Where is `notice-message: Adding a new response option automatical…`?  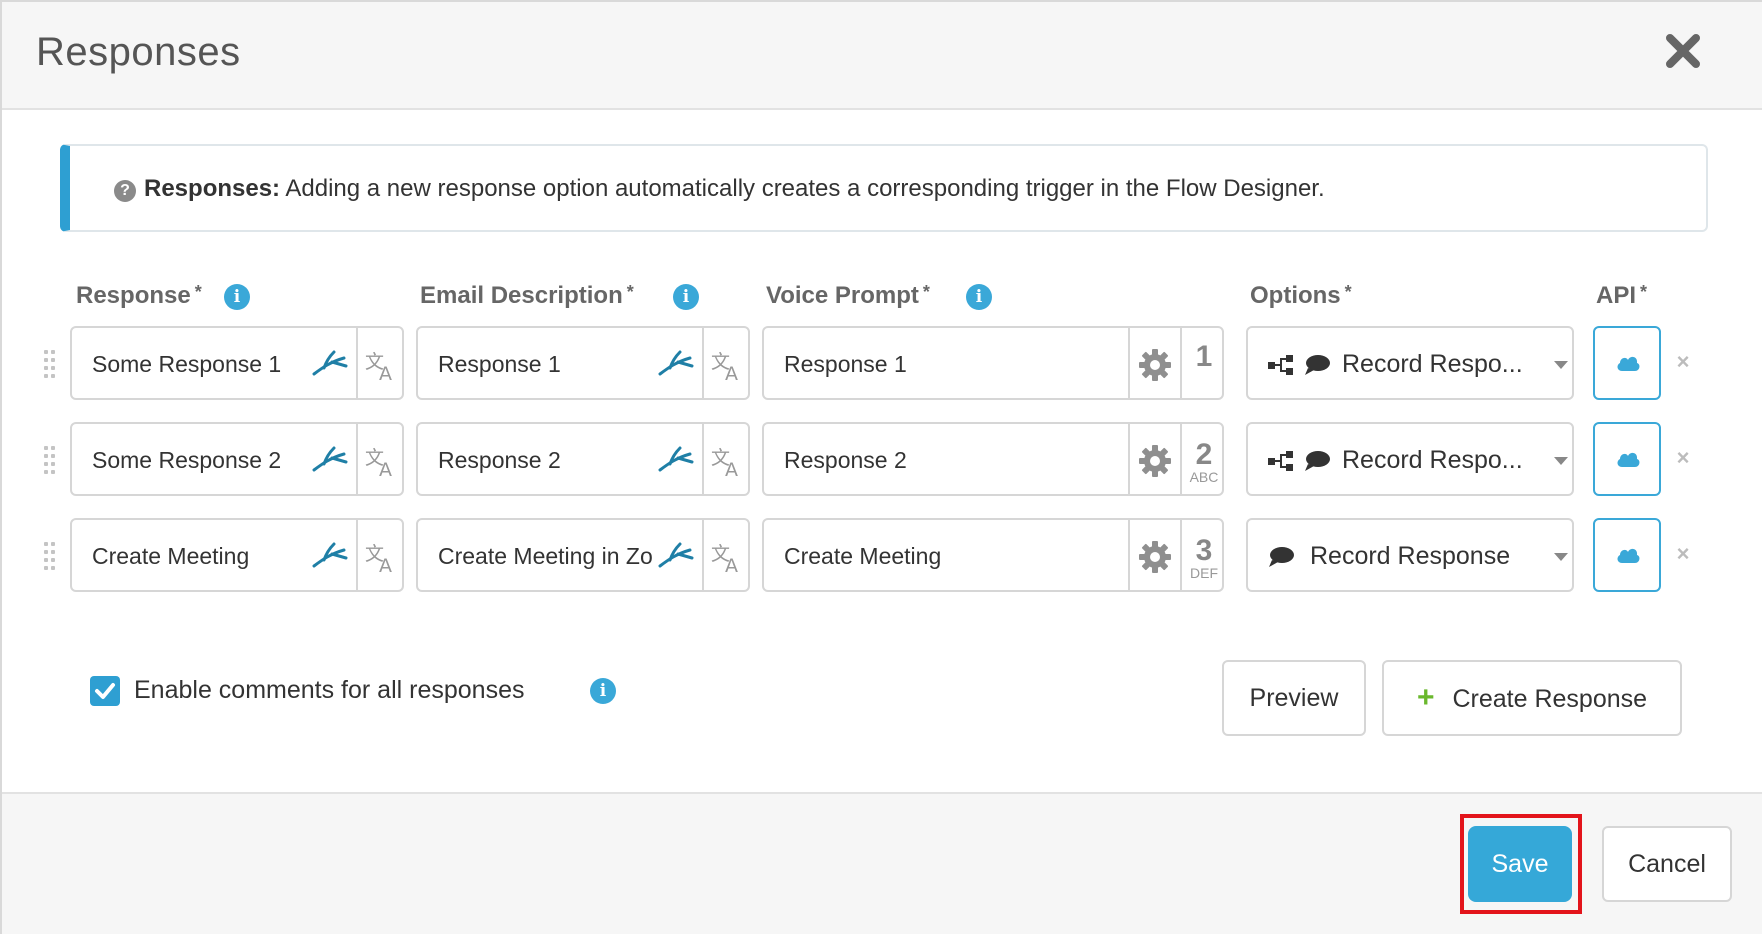
notice-message: Adding a new response option automatical… is located at coordinates (805, 188).